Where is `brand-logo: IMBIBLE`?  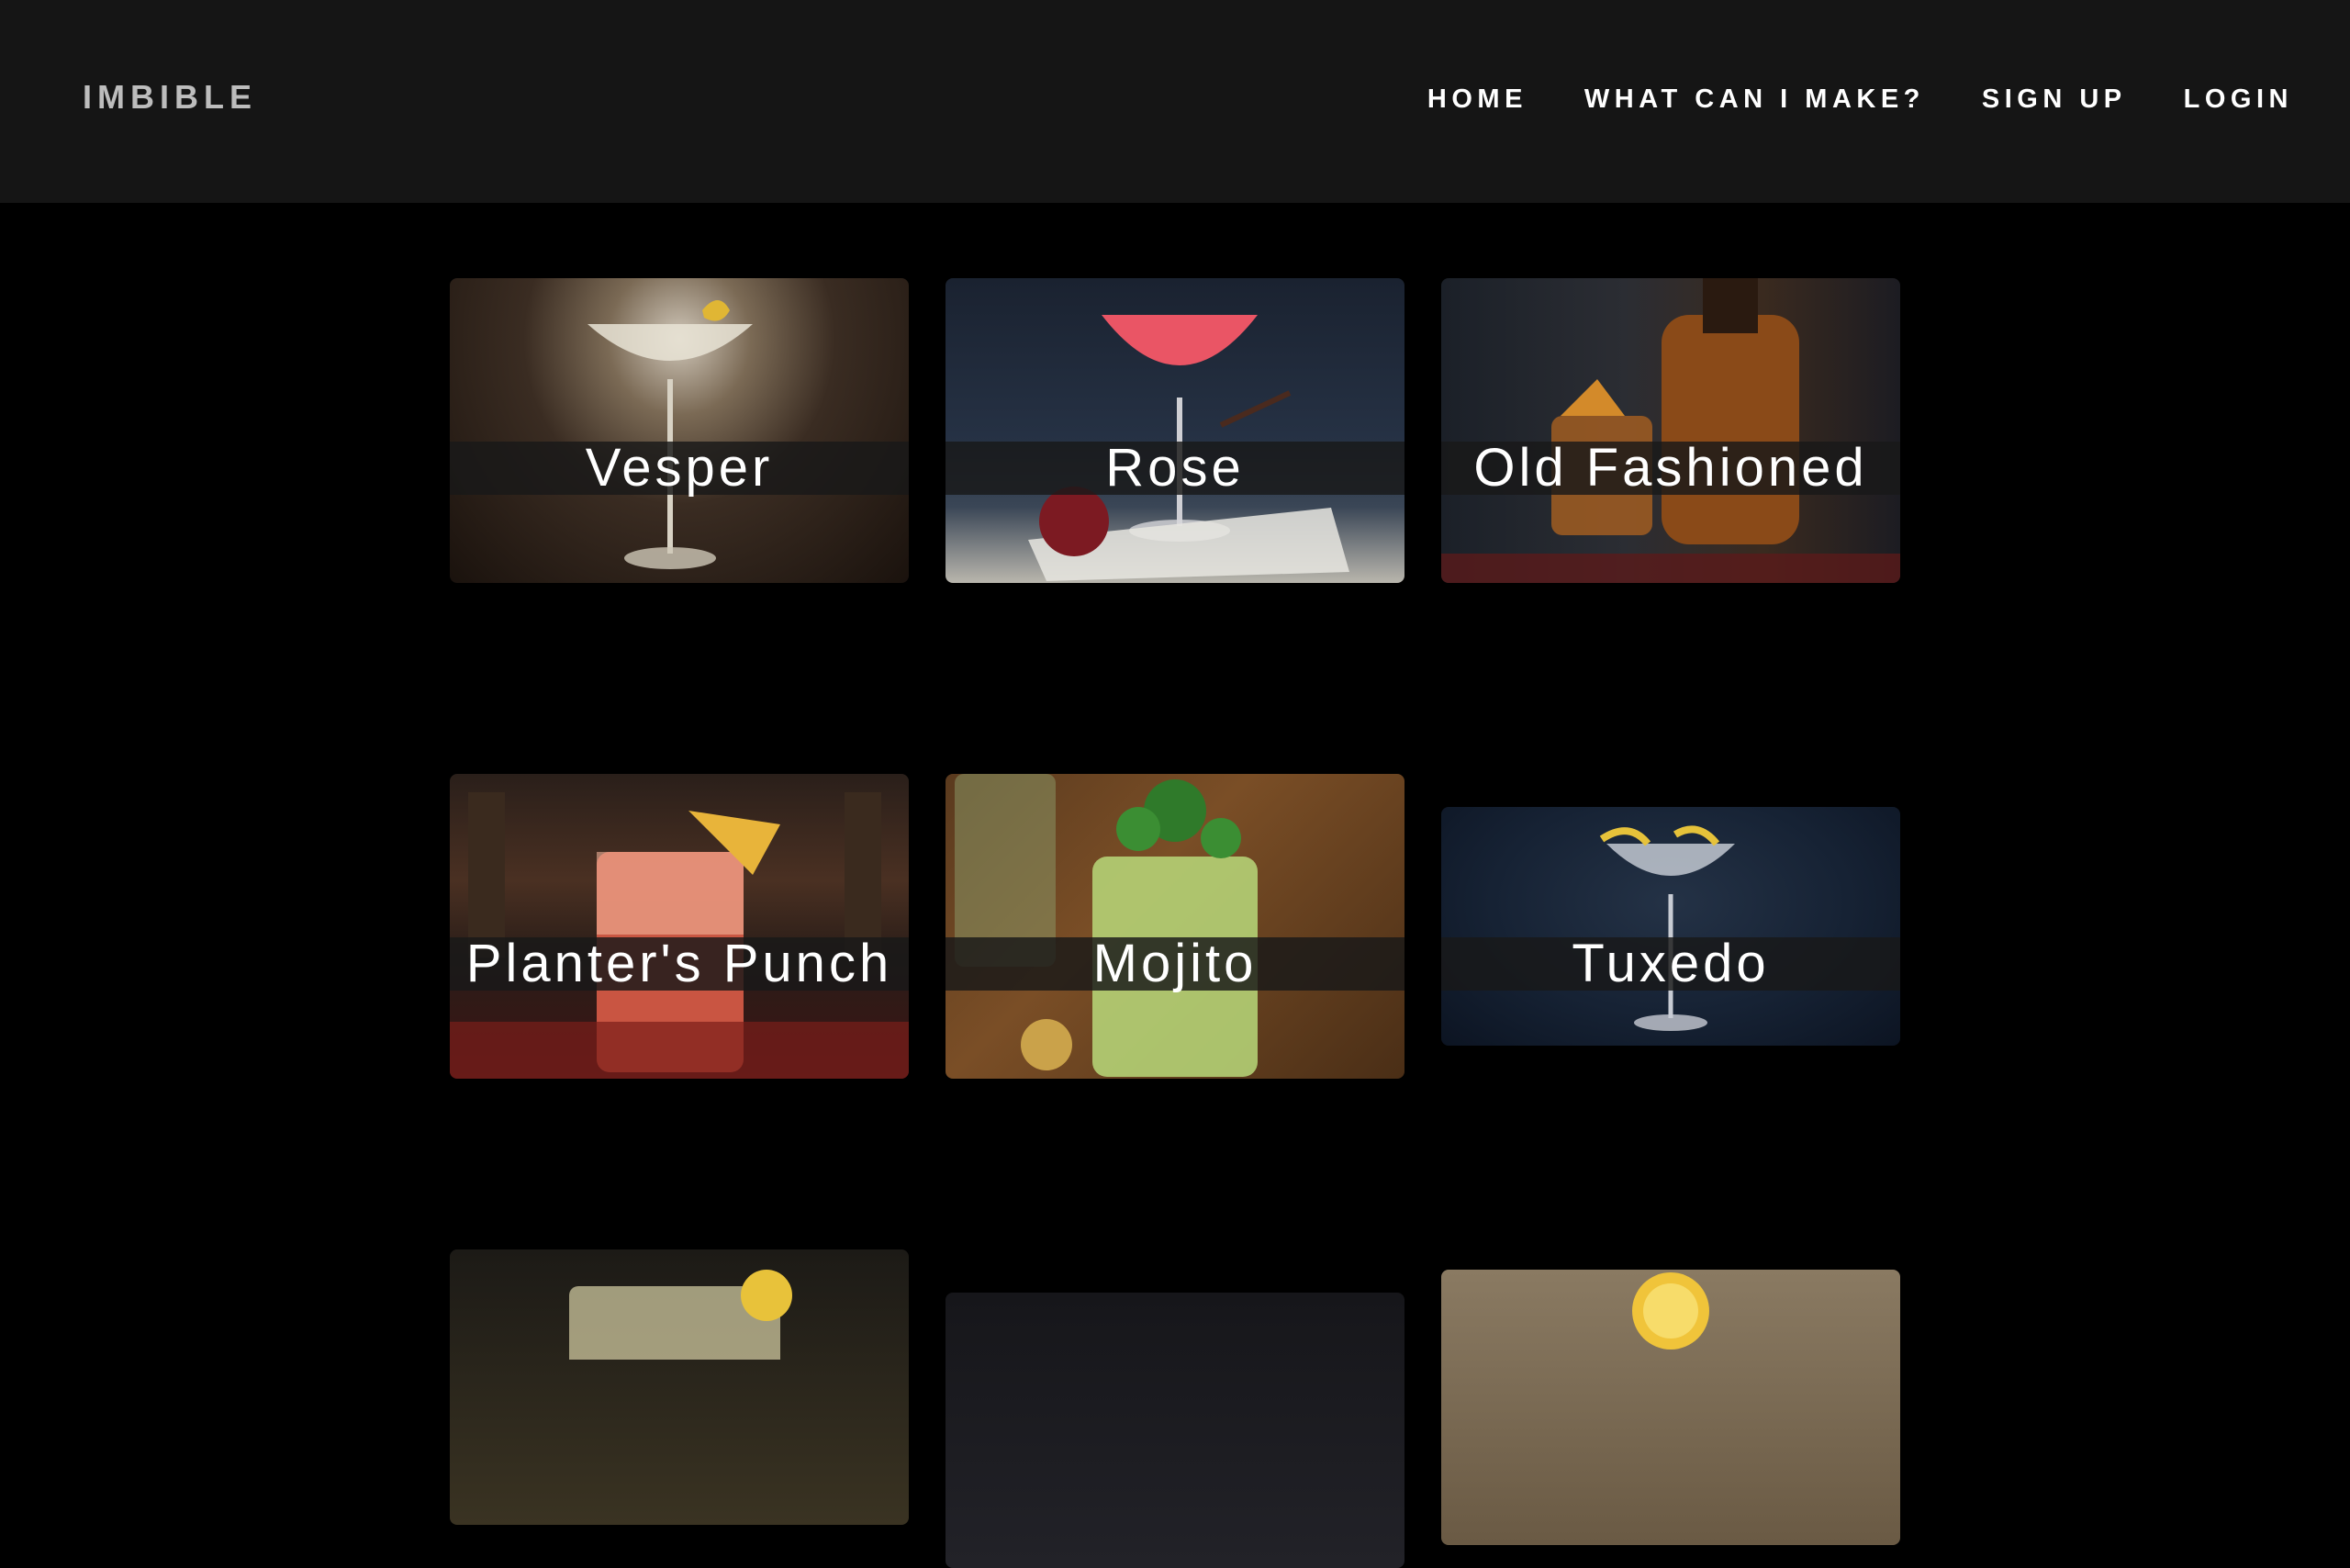
brand-logo: IMBIBLE is located at coordinates (170, 97).